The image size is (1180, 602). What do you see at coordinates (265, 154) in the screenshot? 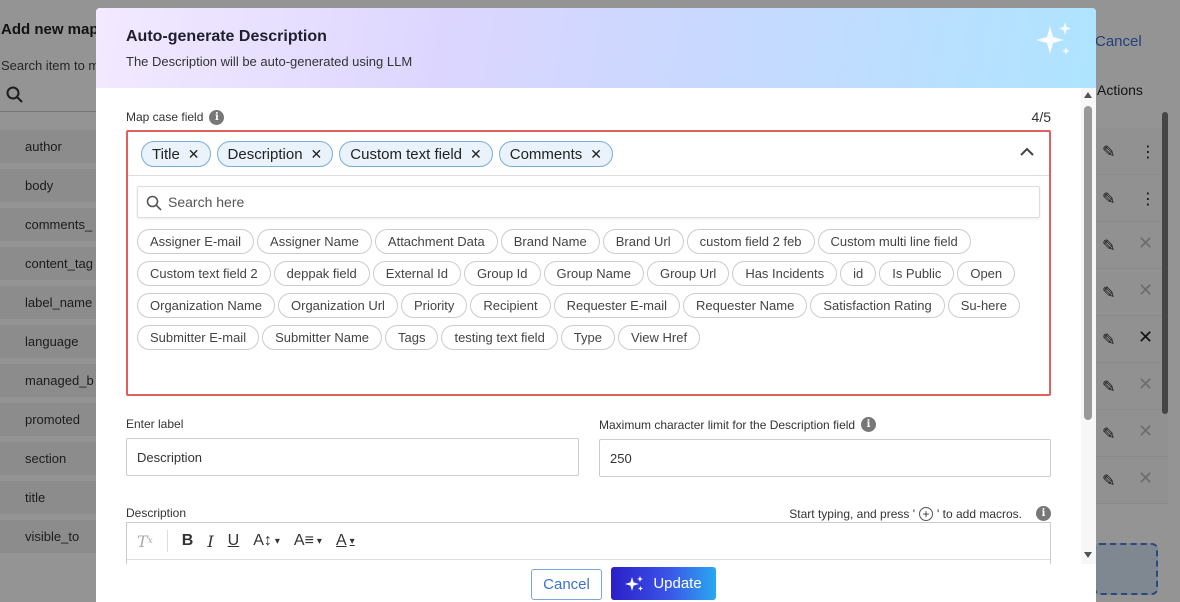
I see `selected-chip-label: Description` at bounding box center [265, 154].